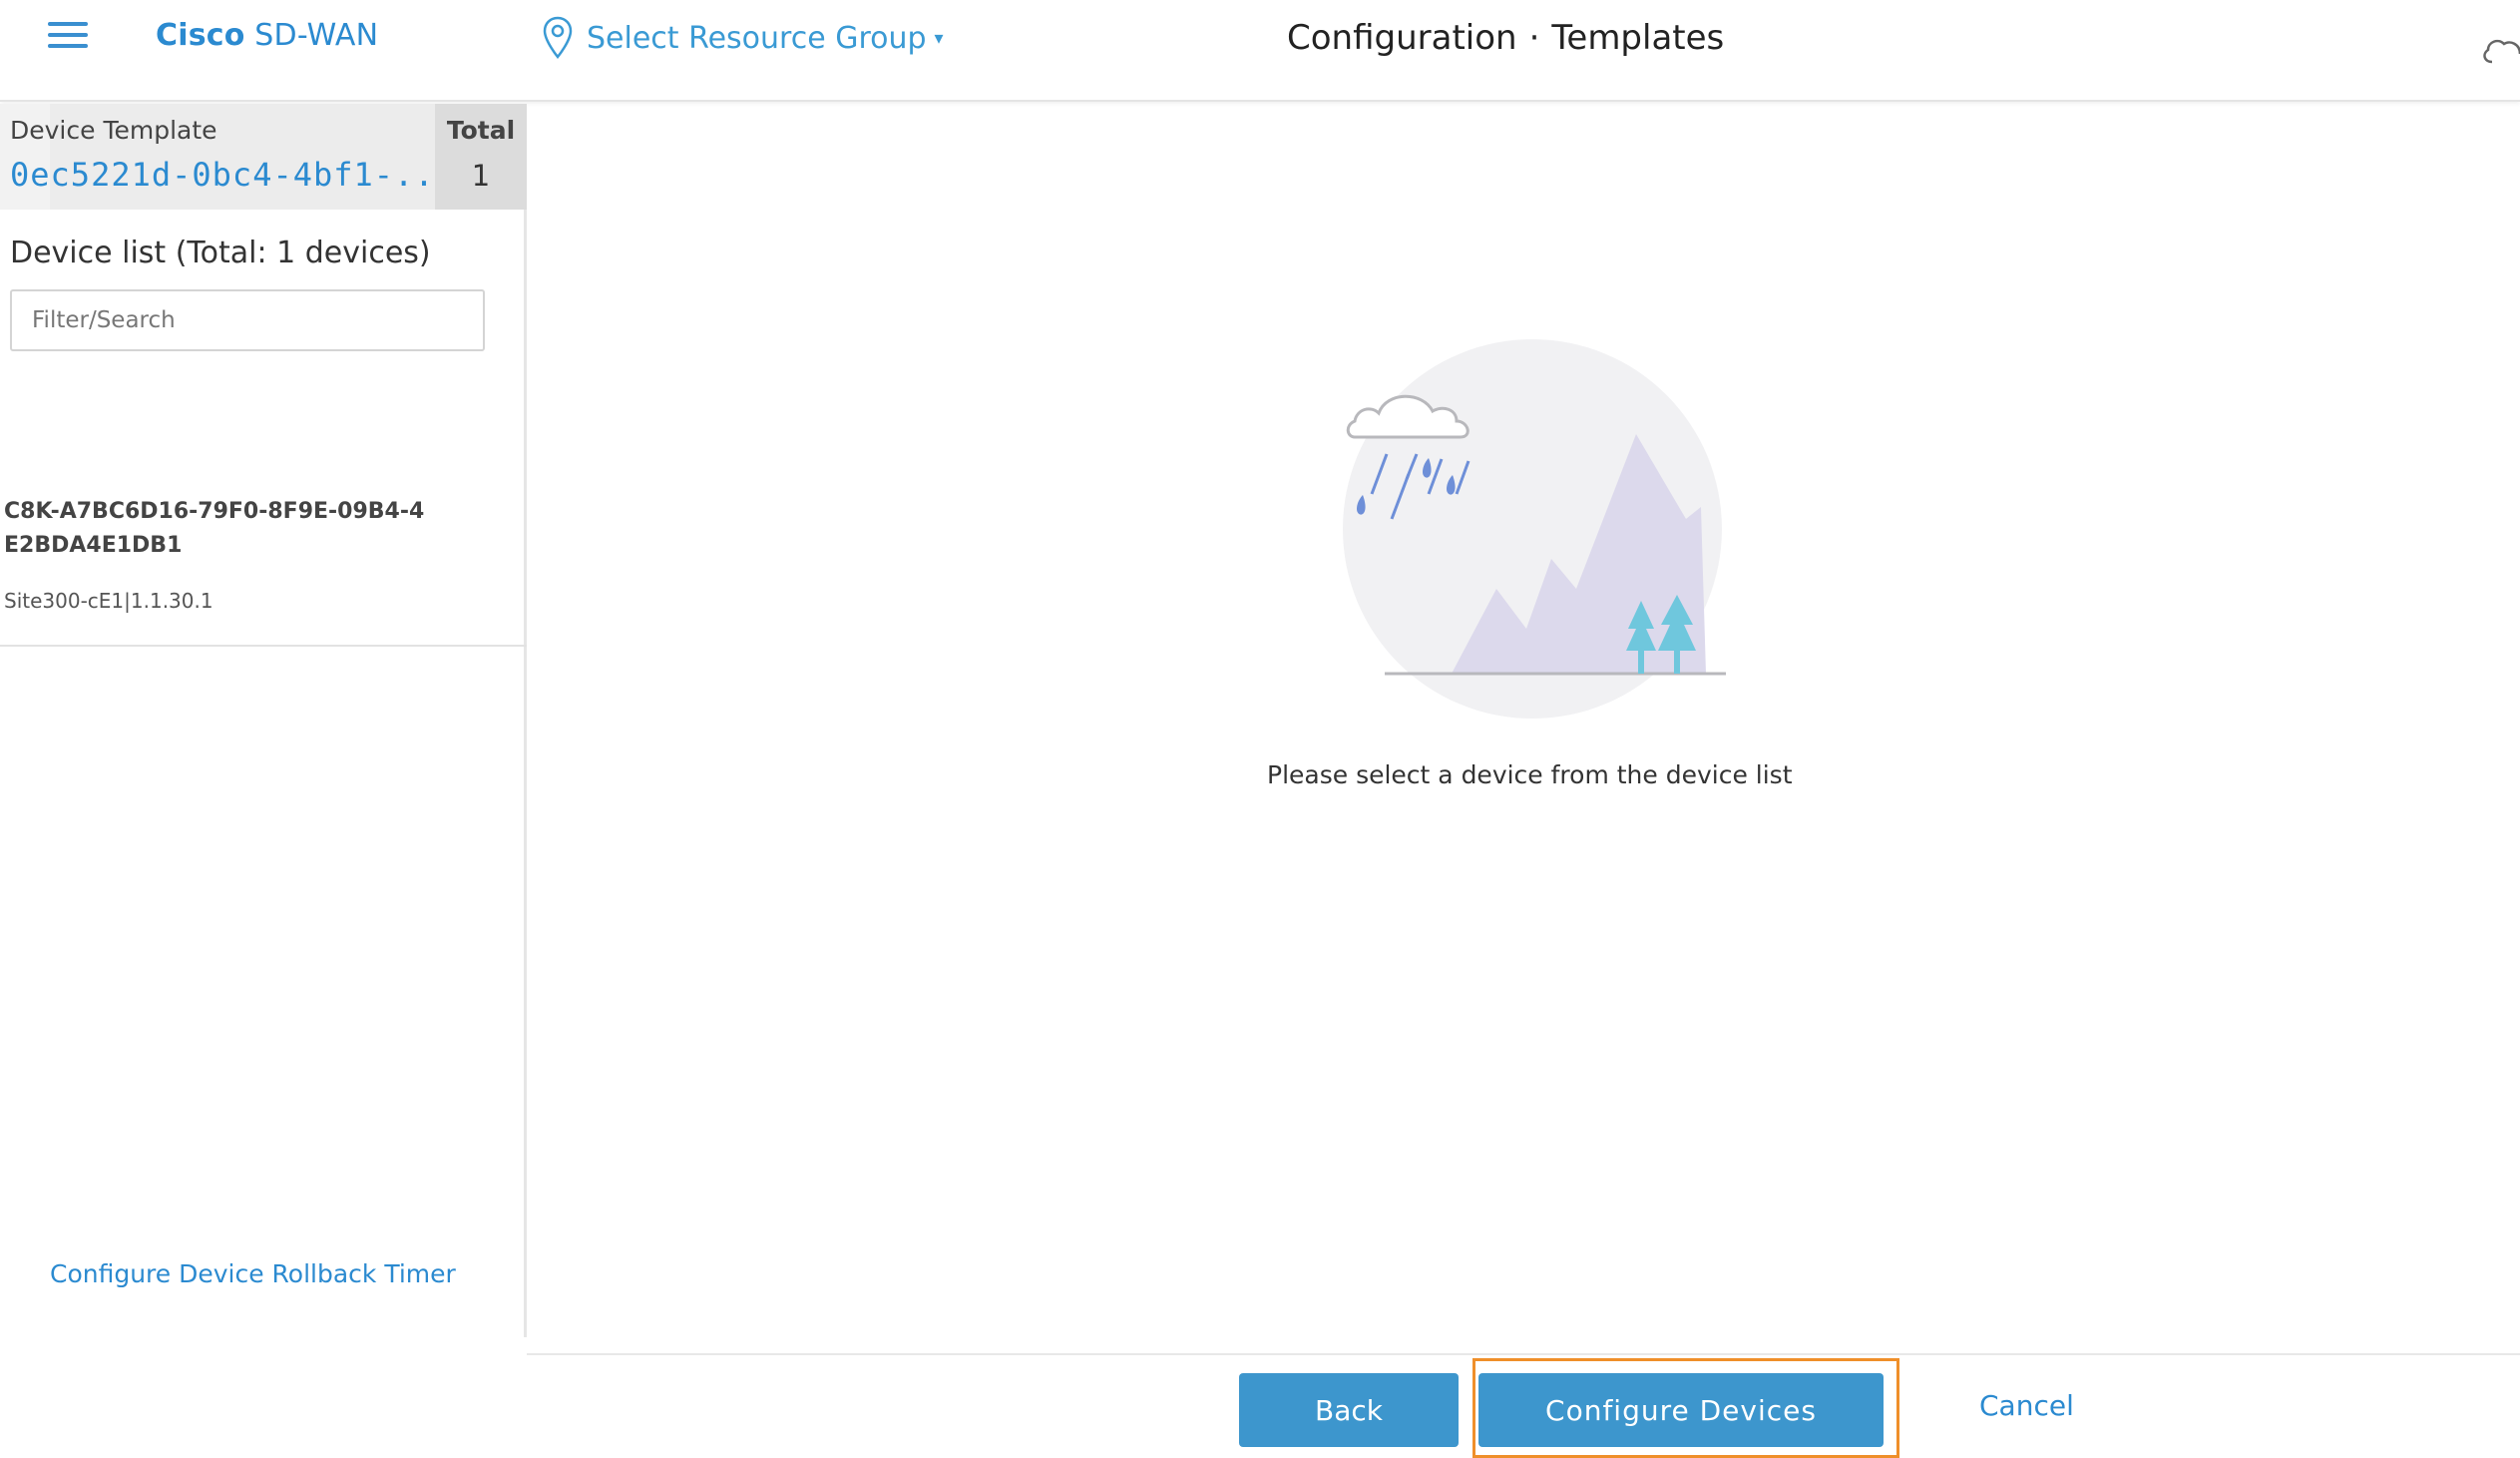 The image size is (2520, 1458). I want to click on device-name: C8K-A7BC6D16-79F0-8F9E-09B4-4E2BDA4E1DB1, so click(214, 528).